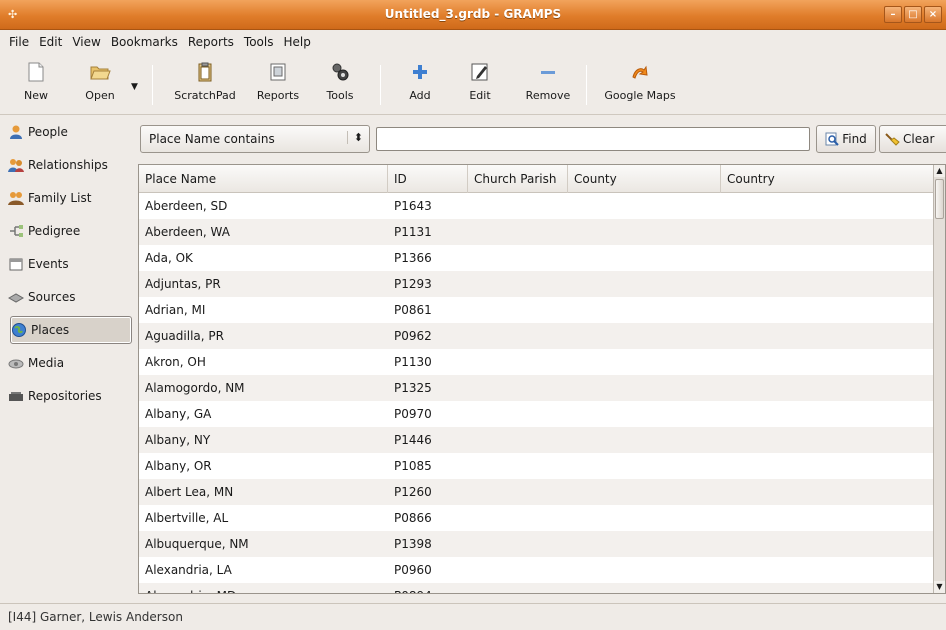  I want to click on sidebar-item-relationships: Relationships, so click(70, 165).